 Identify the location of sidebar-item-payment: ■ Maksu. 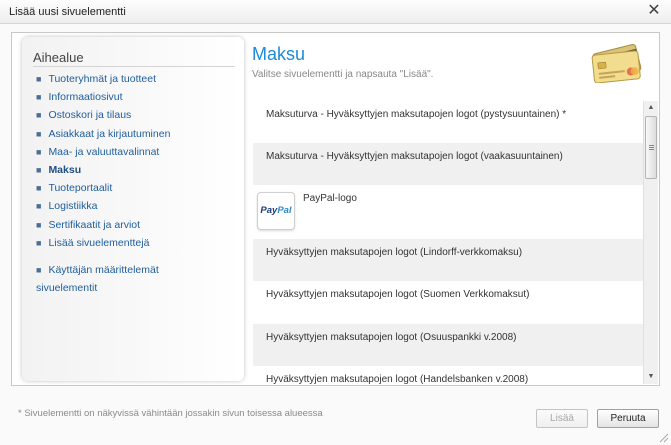
(103, 173).